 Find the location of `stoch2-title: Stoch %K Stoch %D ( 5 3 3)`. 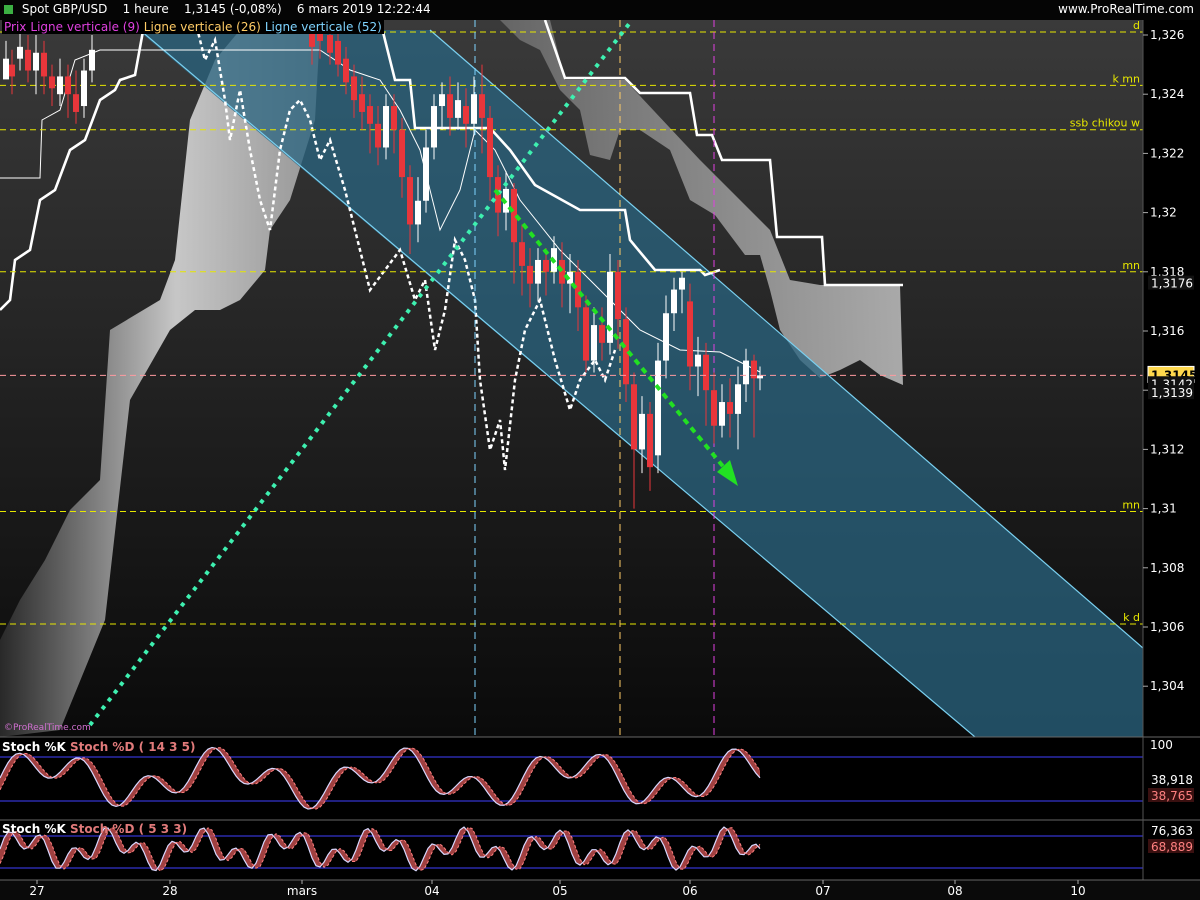

stoch2-title: Stoch %K Stoch %D ( 5 3 3) is located at coordinates (94, 829).